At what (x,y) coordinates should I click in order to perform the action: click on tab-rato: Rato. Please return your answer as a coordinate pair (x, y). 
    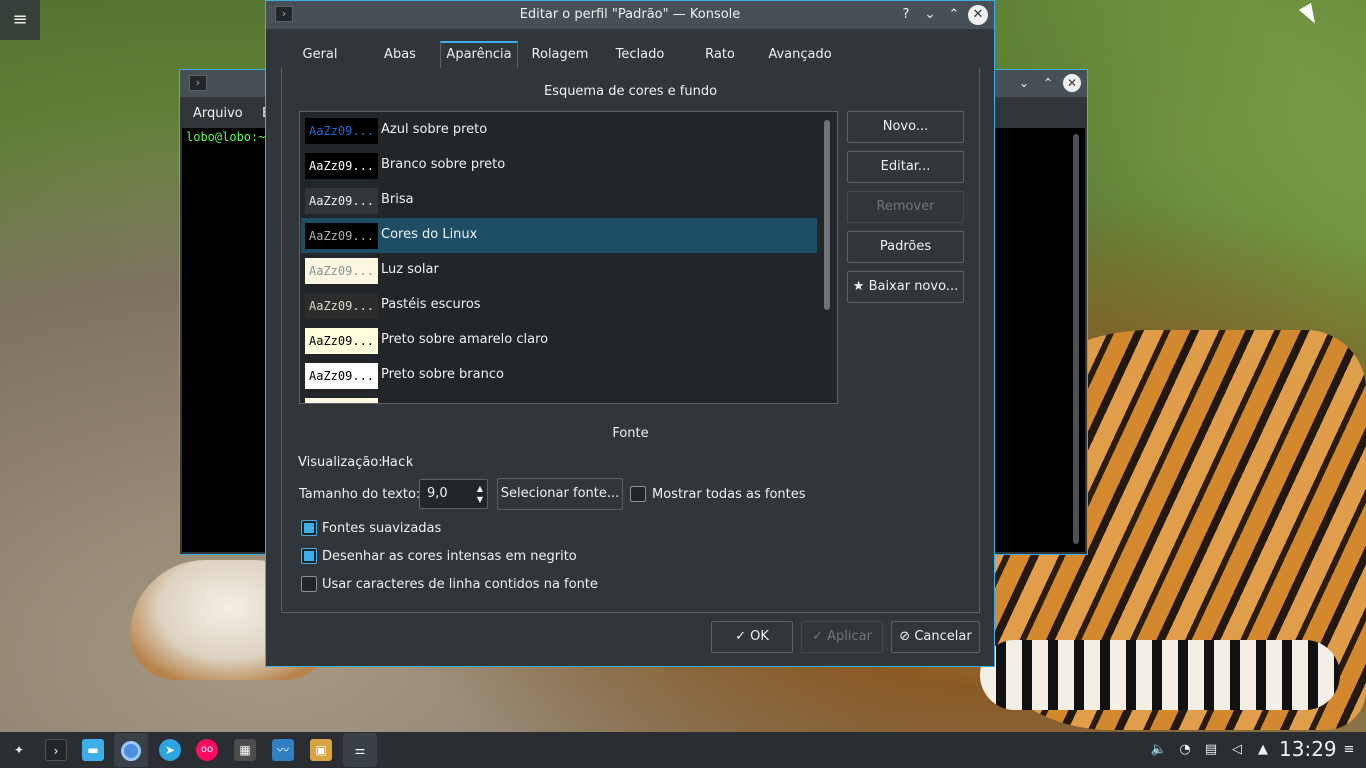
    Looking at the image, I should click on (720, 54).